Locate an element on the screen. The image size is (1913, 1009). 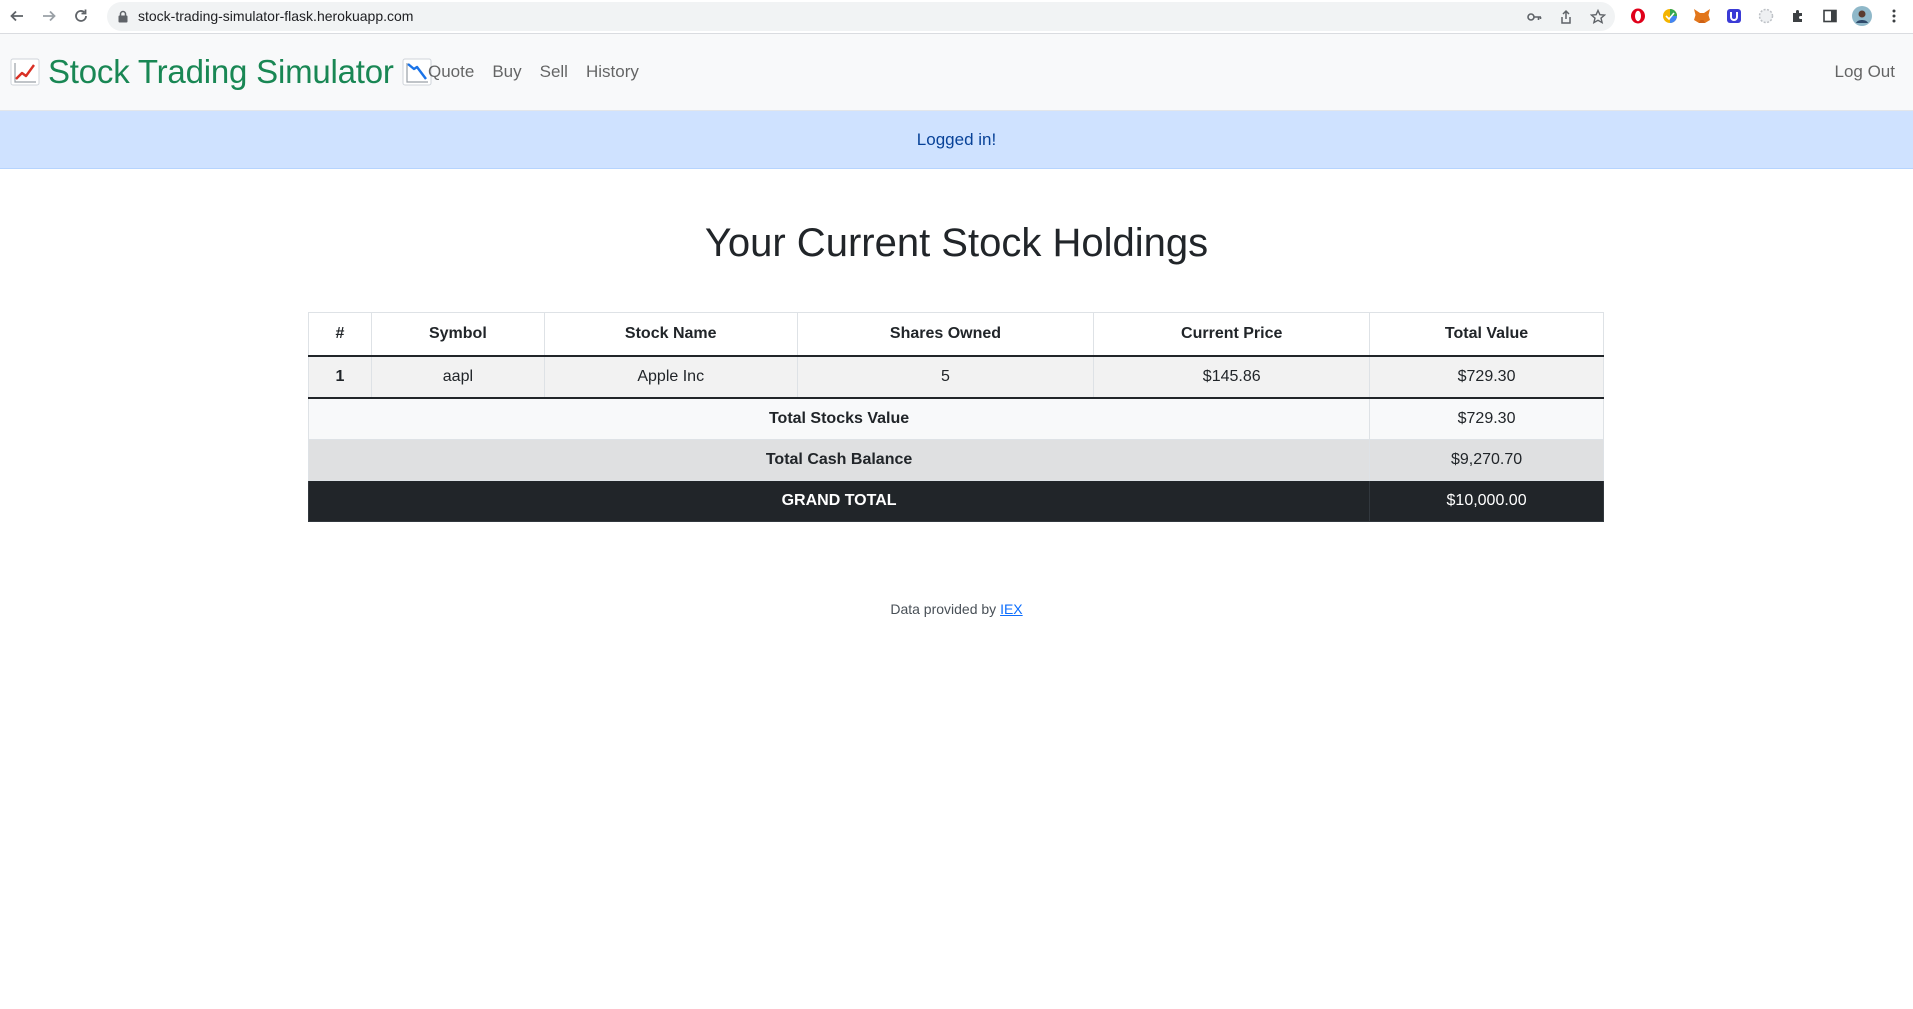
brand-link: Stock Trading Simulator is located at coordinates (221, 72).